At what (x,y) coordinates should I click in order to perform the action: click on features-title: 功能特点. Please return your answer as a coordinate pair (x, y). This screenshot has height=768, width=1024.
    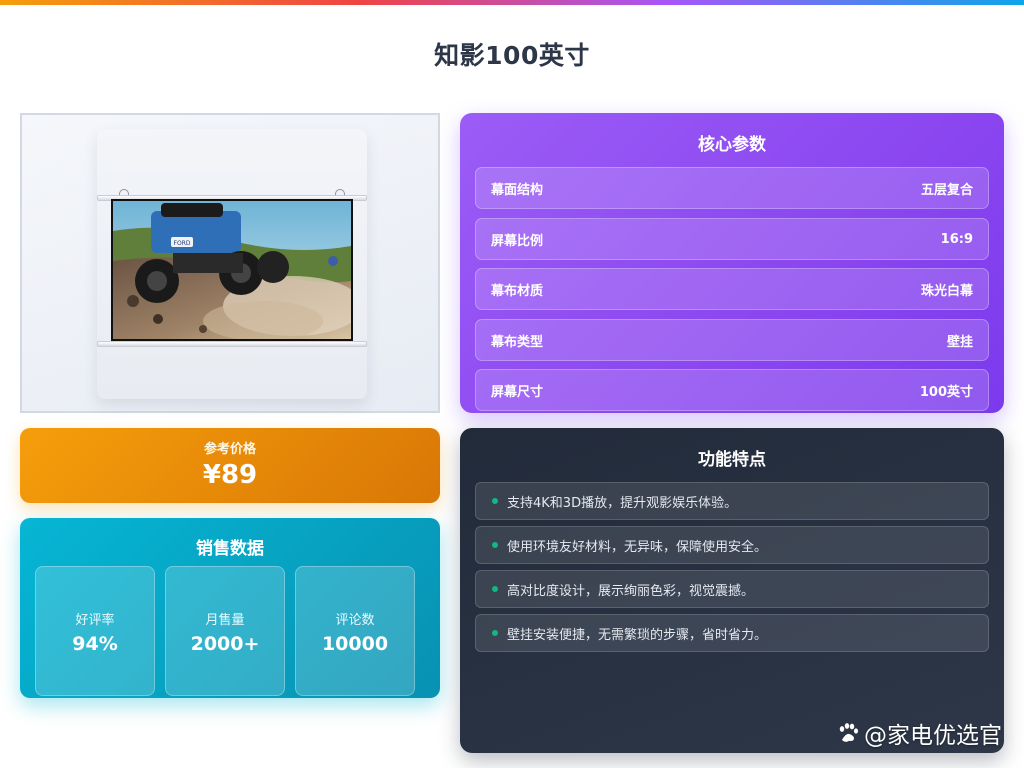
    Looking at the image, I should click on (732, 460).